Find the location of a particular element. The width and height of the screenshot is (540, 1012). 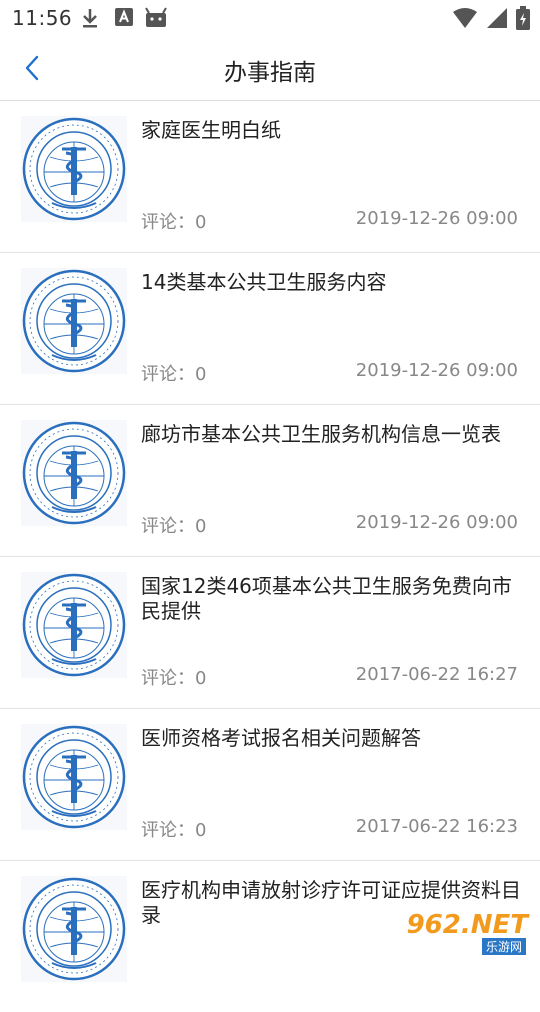

item-date: 2017-06-22 16:23 is located at coordinates (436, 826).